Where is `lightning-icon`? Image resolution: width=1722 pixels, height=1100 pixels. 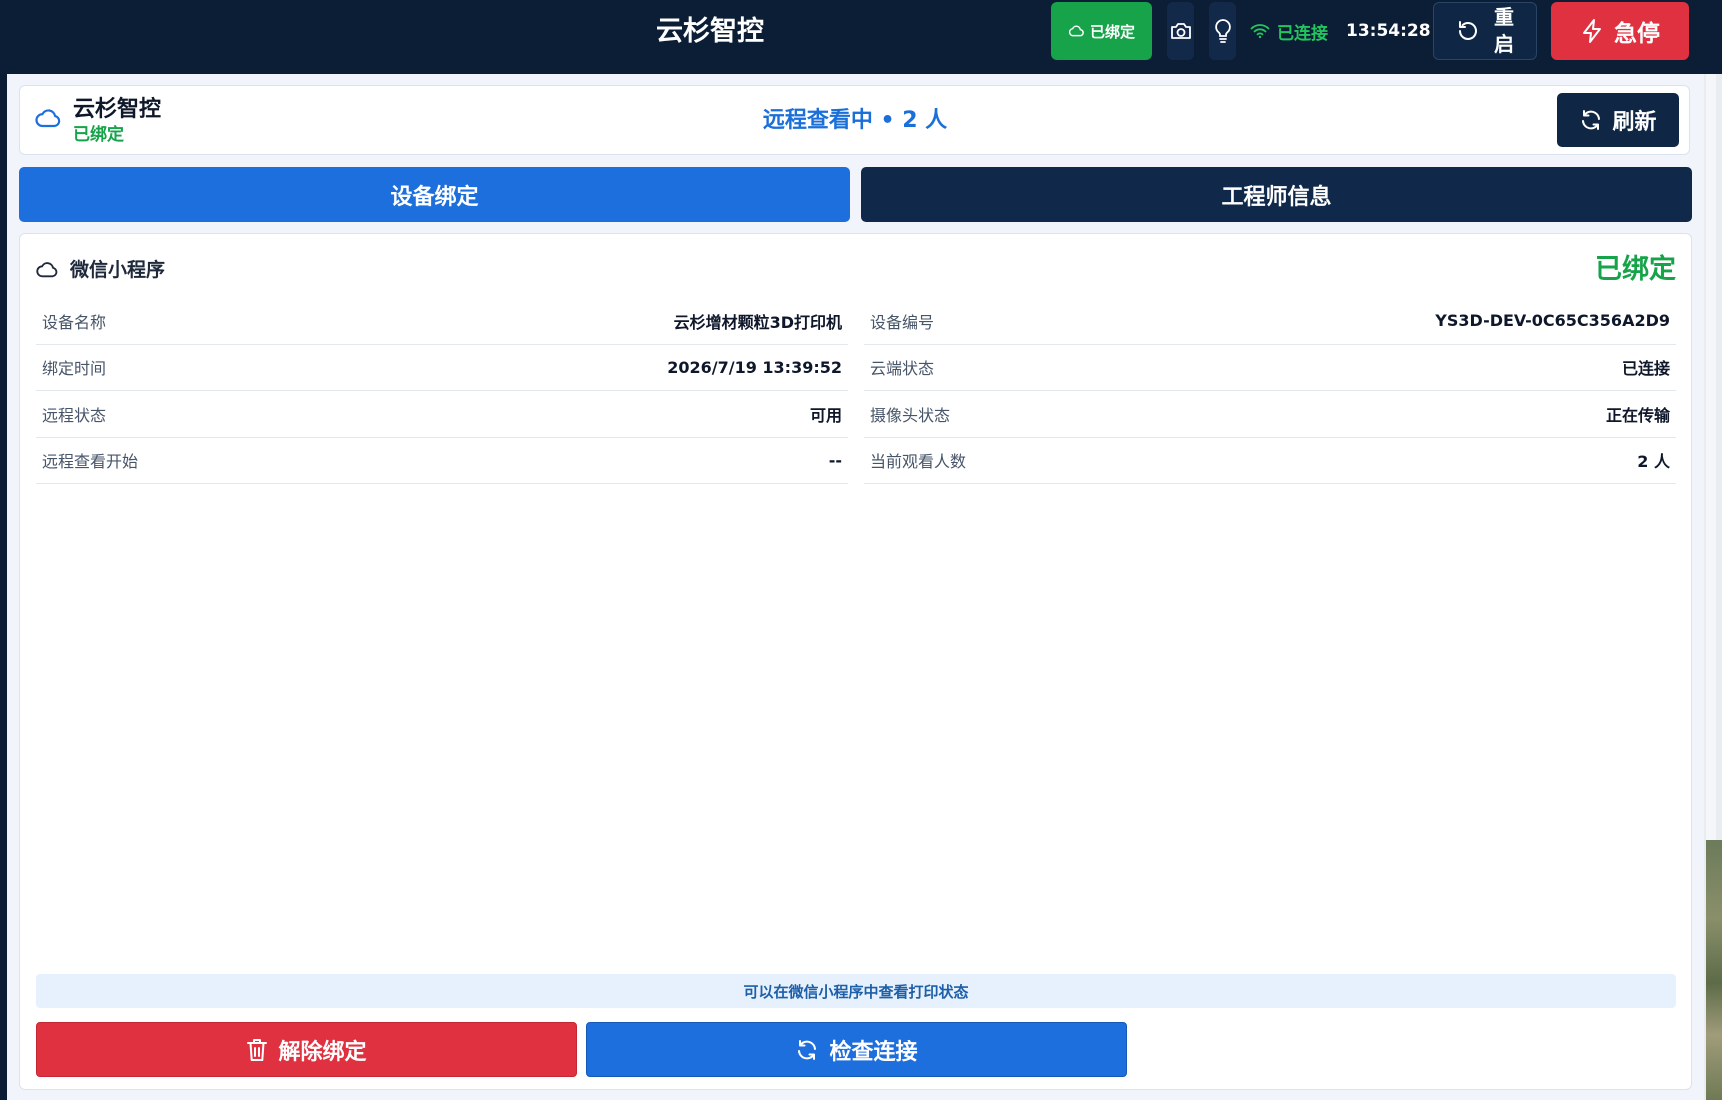 lightning-icon is located at coordinates (1592, 31).